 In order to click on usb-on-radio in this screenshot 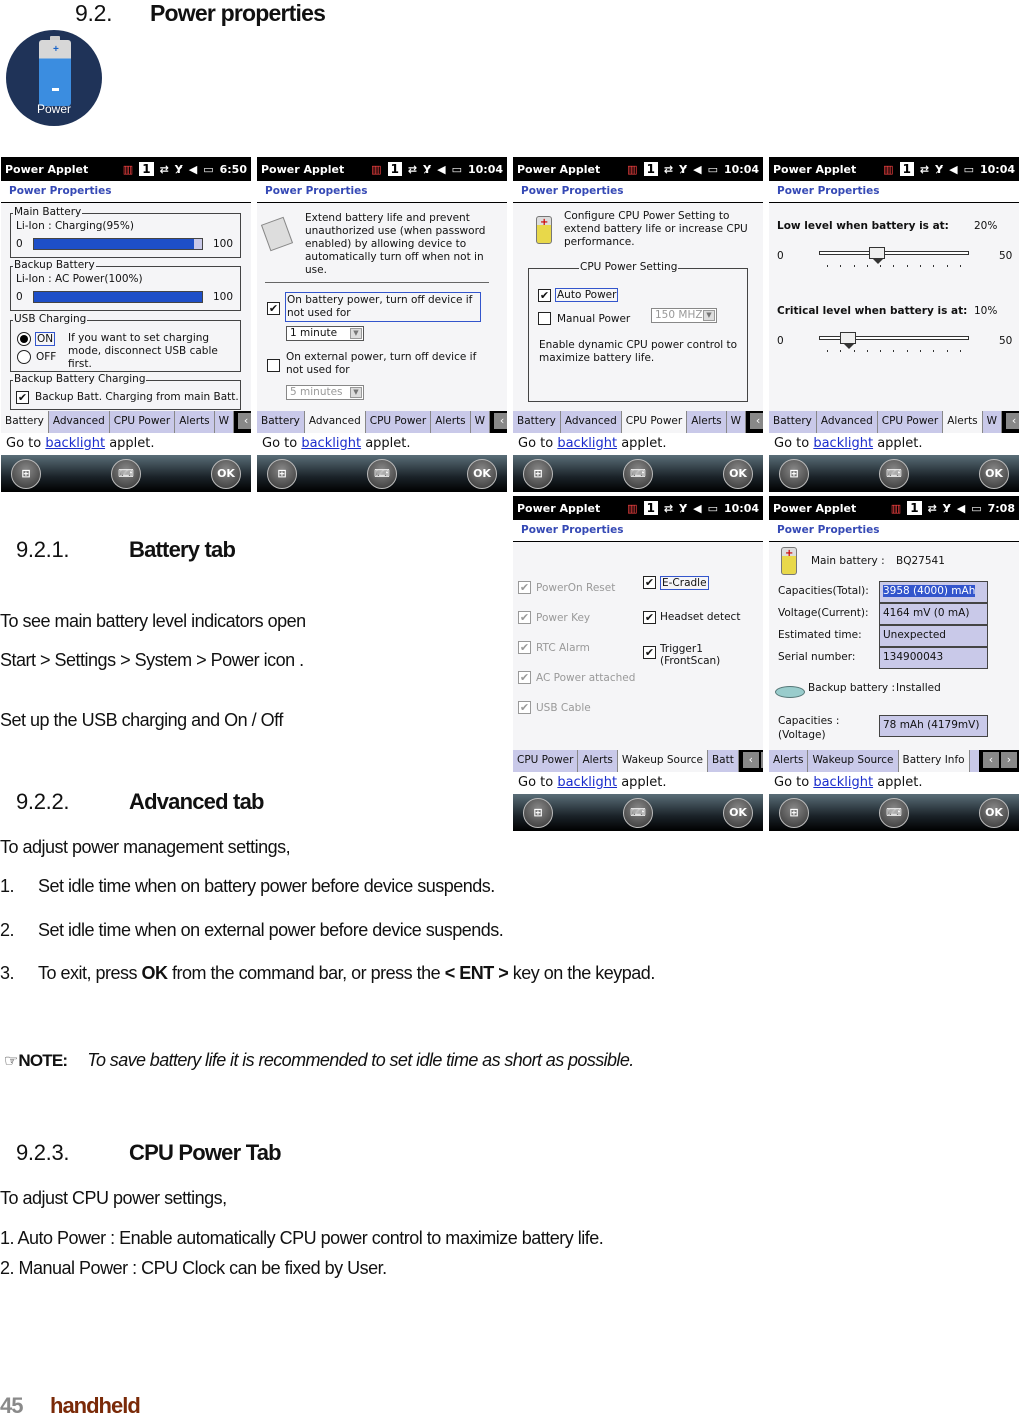, I will do `click(24, 339)`.